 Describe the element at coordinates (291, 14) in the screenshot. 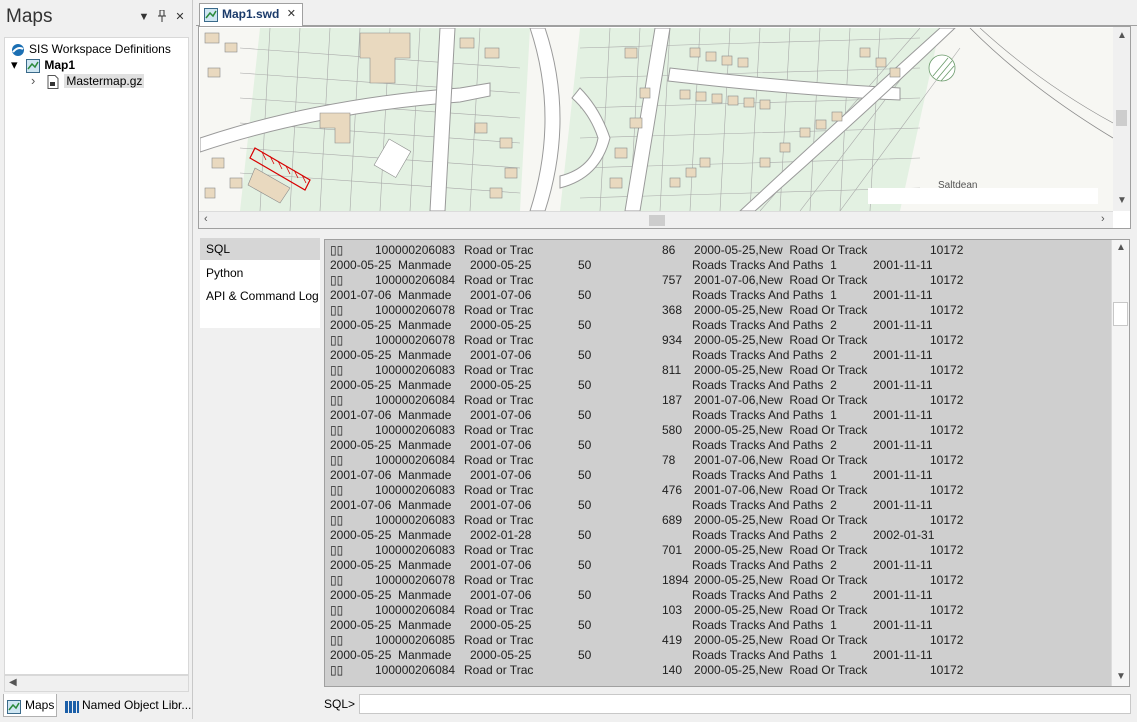

I see `tab-close-icon: ✕` at that location.